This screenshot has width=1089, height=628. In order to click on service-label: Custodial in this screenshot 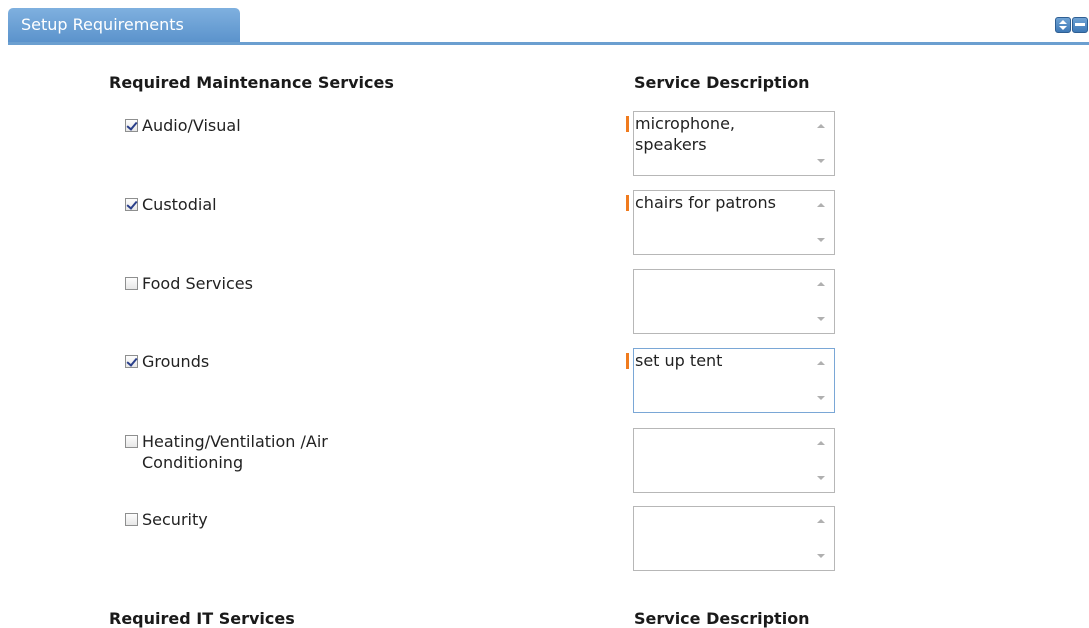, I will do `click(179, 204)`.